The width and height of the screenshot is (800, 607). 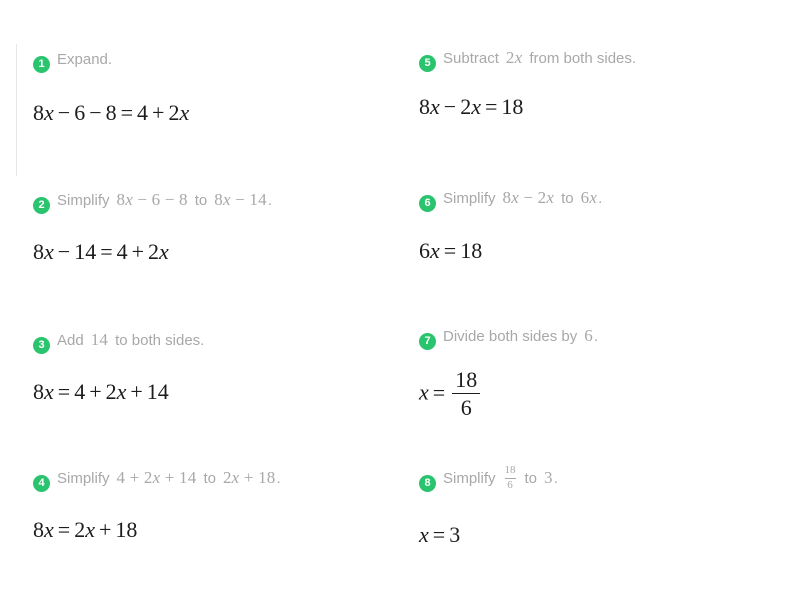 What do you see at coordinates (216, 88) in the screenshot?
I see `step-1: 1 Expand. 8x −6−8 = 4 +2x` at bounding box center [216, 88].